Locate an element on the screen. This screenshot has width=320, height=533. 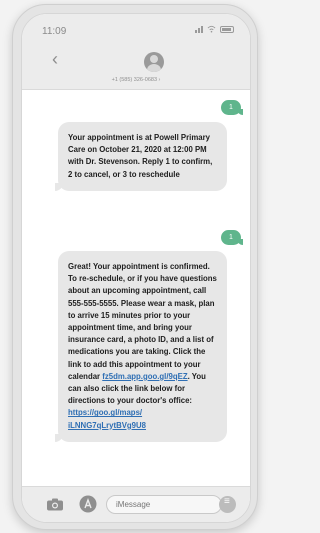
signal-icon is located at coordinates (199, 29).